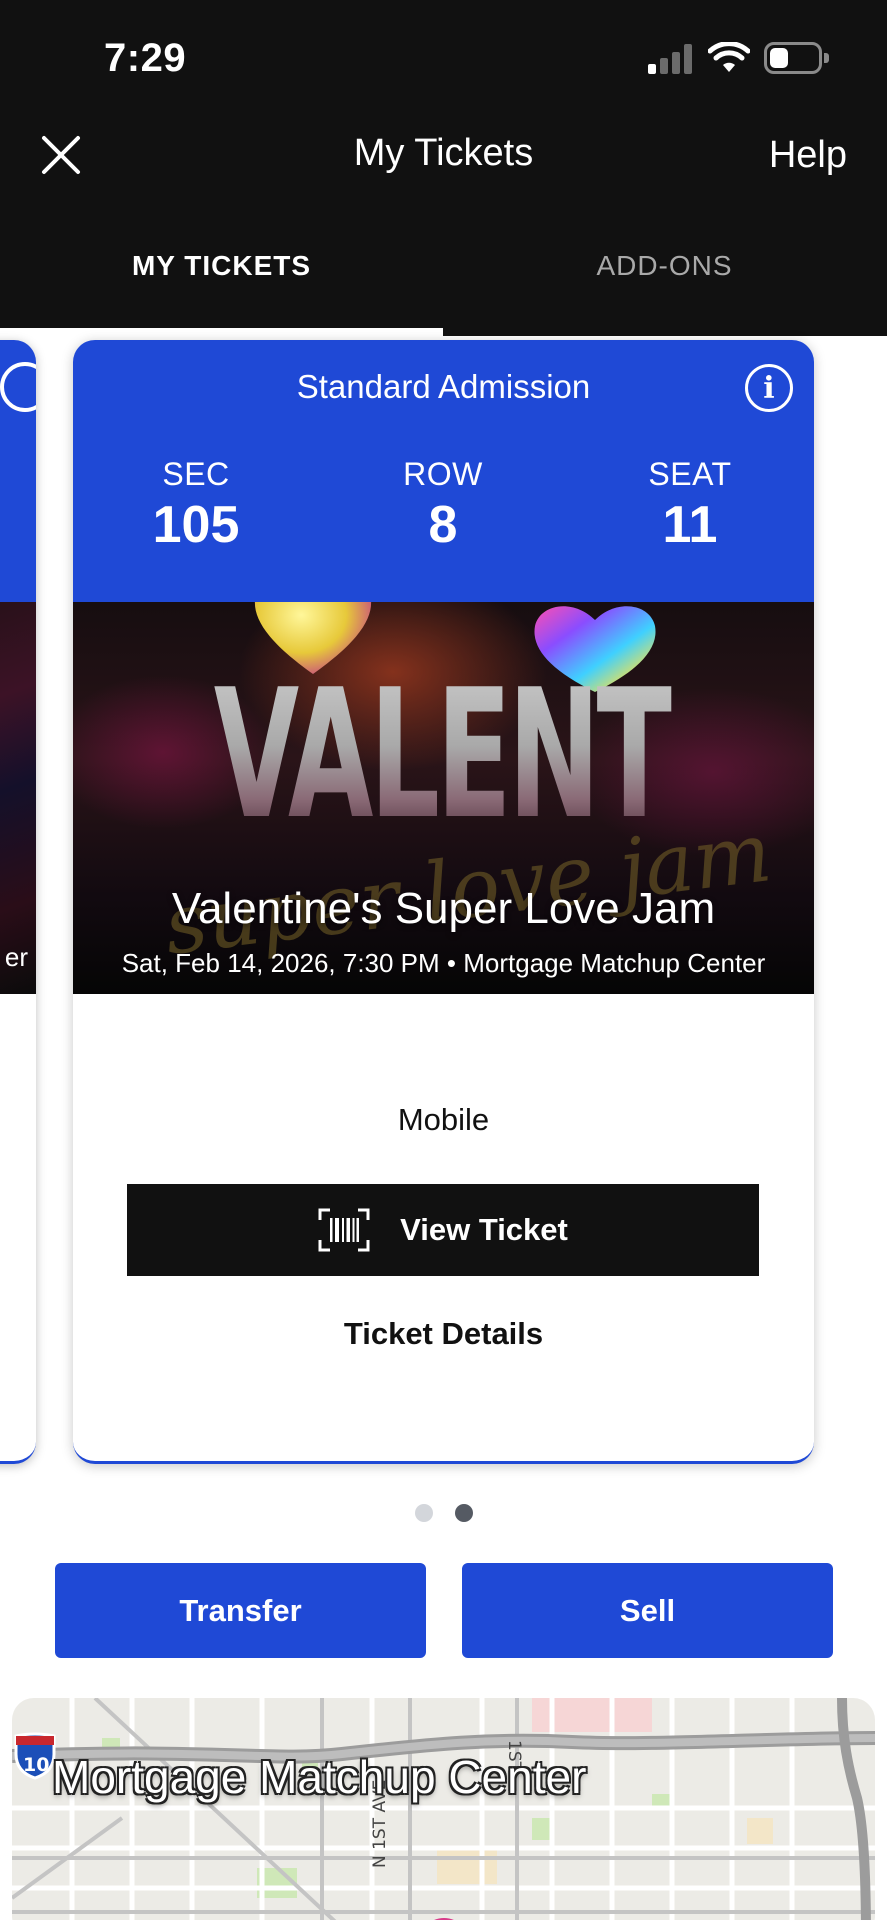  I want to click on status-time: 7:29, so click(145, 58).